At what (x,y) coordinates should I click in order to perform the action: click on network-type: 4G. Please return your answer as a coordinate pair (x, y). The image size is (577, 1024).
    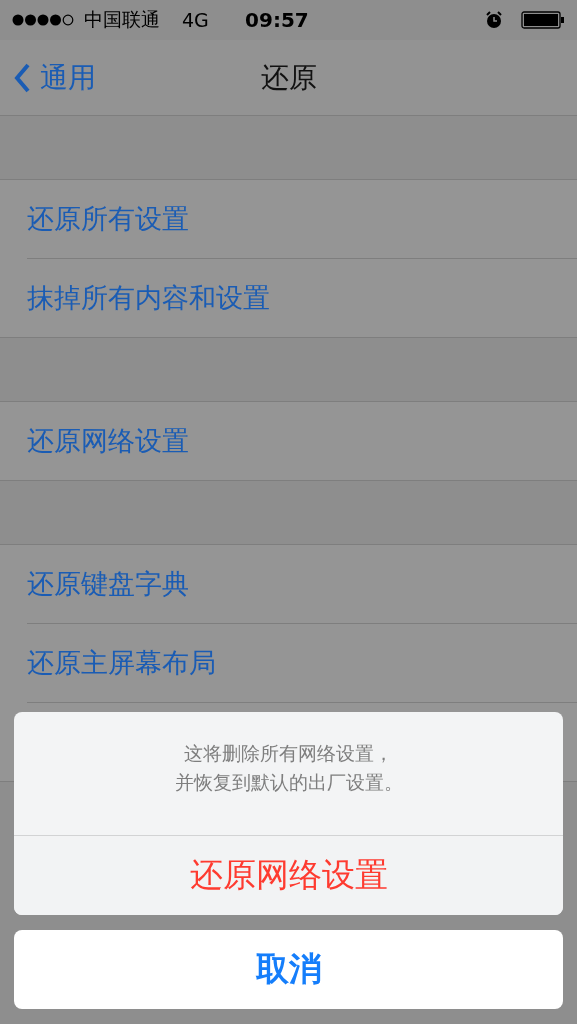
    Looking at the image, I should click on (195, 20).